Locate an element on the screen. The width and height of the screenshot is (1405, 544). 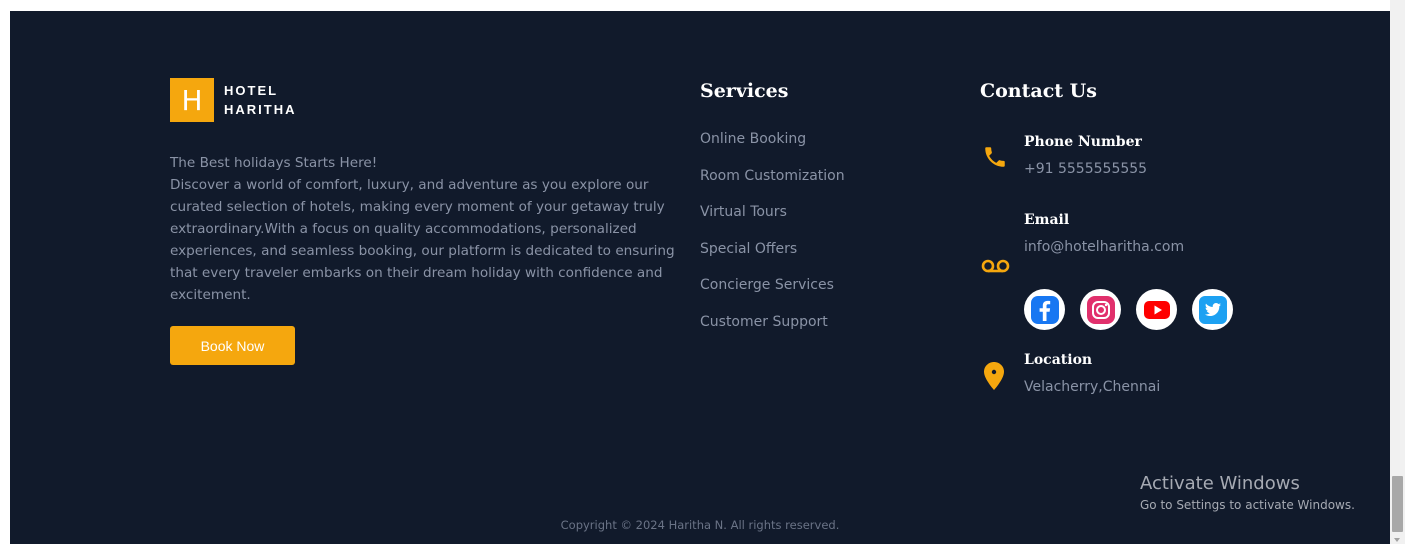
logo-line-1: HOTEL is located at coordinates (251, 90).